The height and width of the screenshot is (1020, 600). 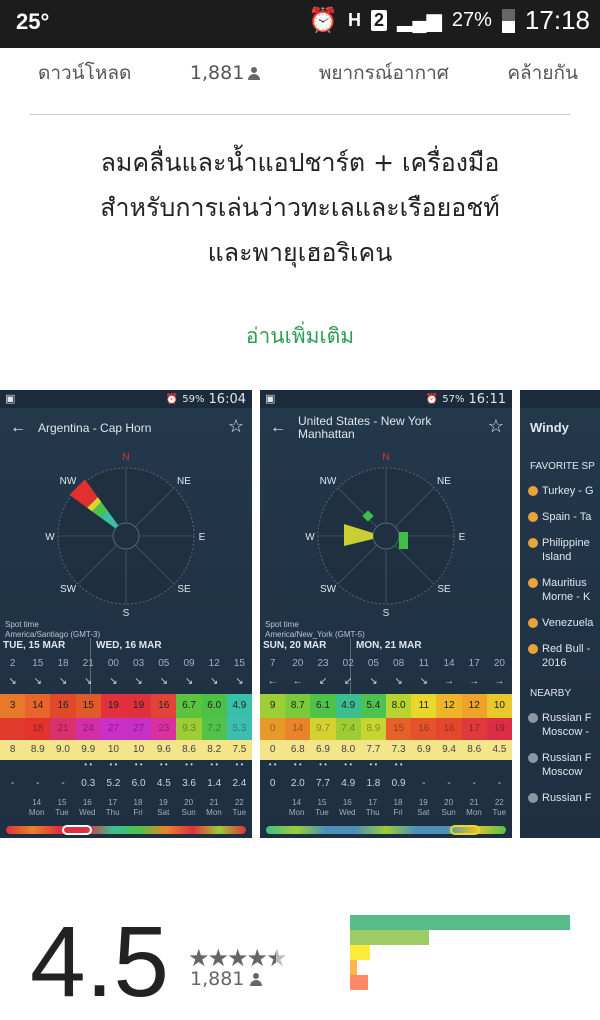 I want to click on spot-list-item: Red Bull - 2016, so click(x=564, y=656).